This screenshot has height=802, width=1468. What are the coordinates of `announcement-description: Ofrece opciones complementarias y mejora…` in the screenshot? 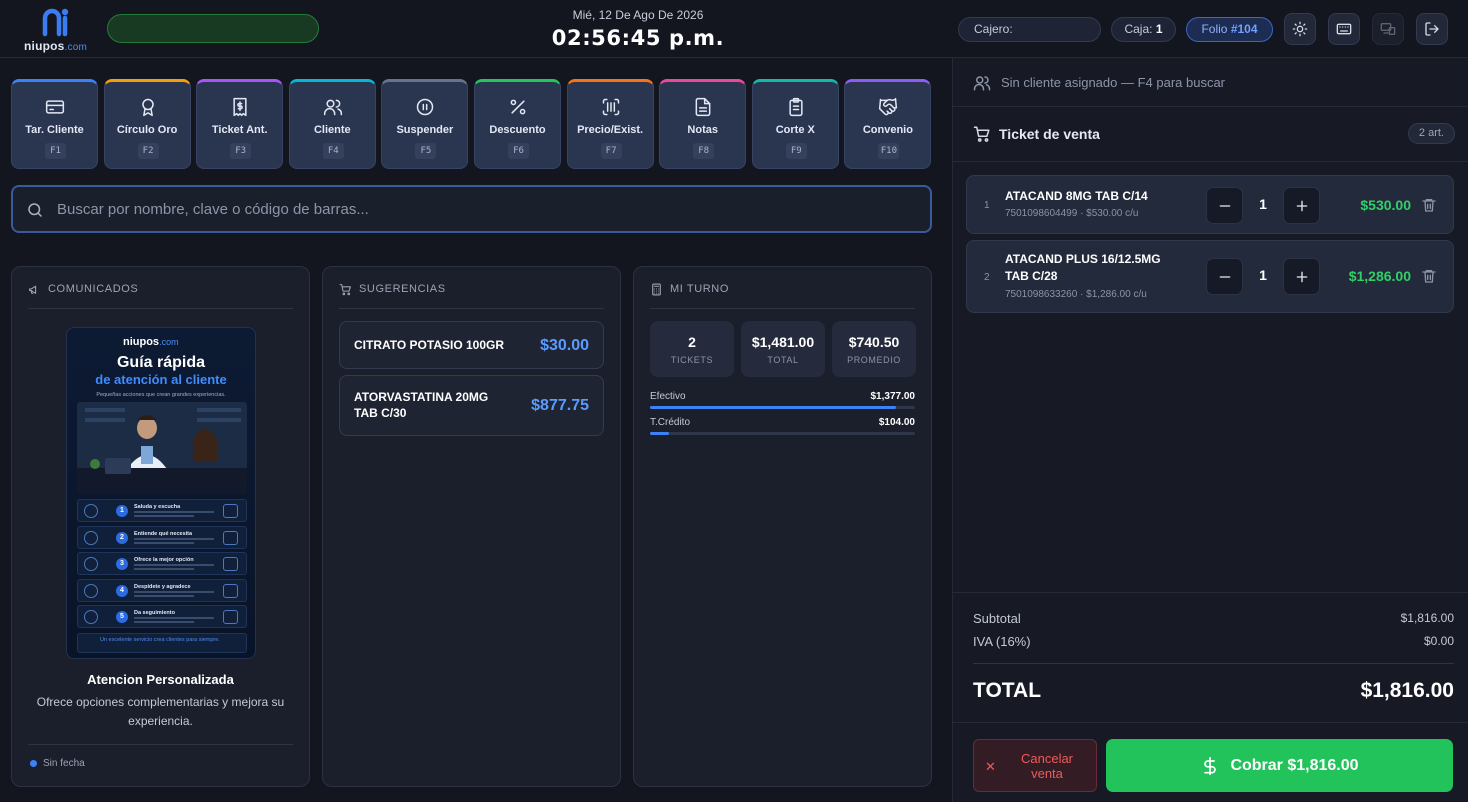 It's located at (160, 711).